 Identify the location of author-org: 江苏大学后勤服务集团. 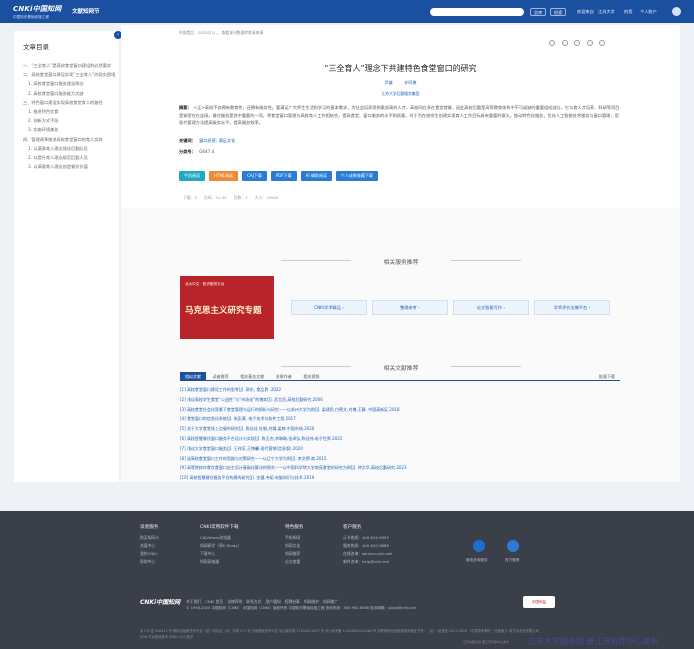
(400, 94).